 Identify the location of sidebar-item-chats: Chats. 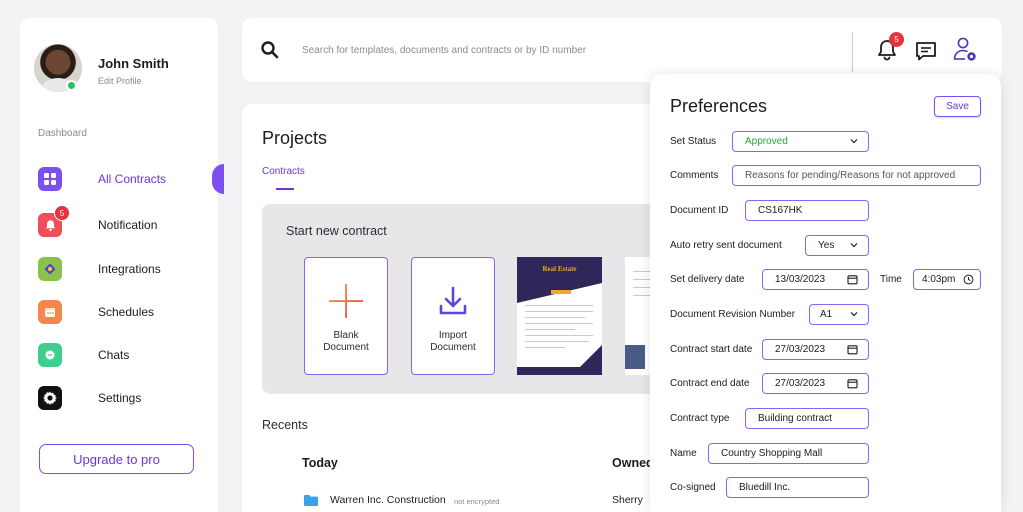
(128, 355).